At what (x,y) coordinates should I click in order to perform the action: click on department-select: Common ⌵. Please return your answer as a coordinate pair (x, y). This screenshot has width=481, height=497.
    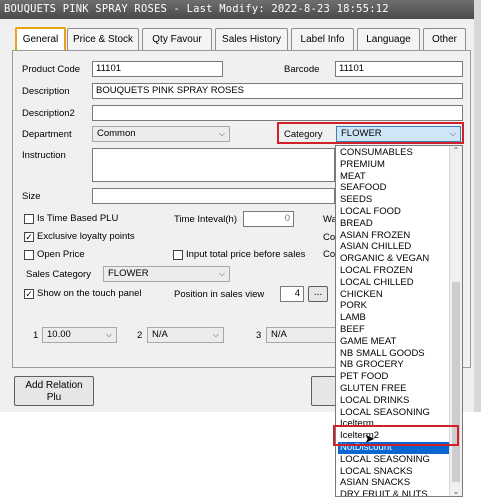
    Looking at the image, I should click on (161, 134).